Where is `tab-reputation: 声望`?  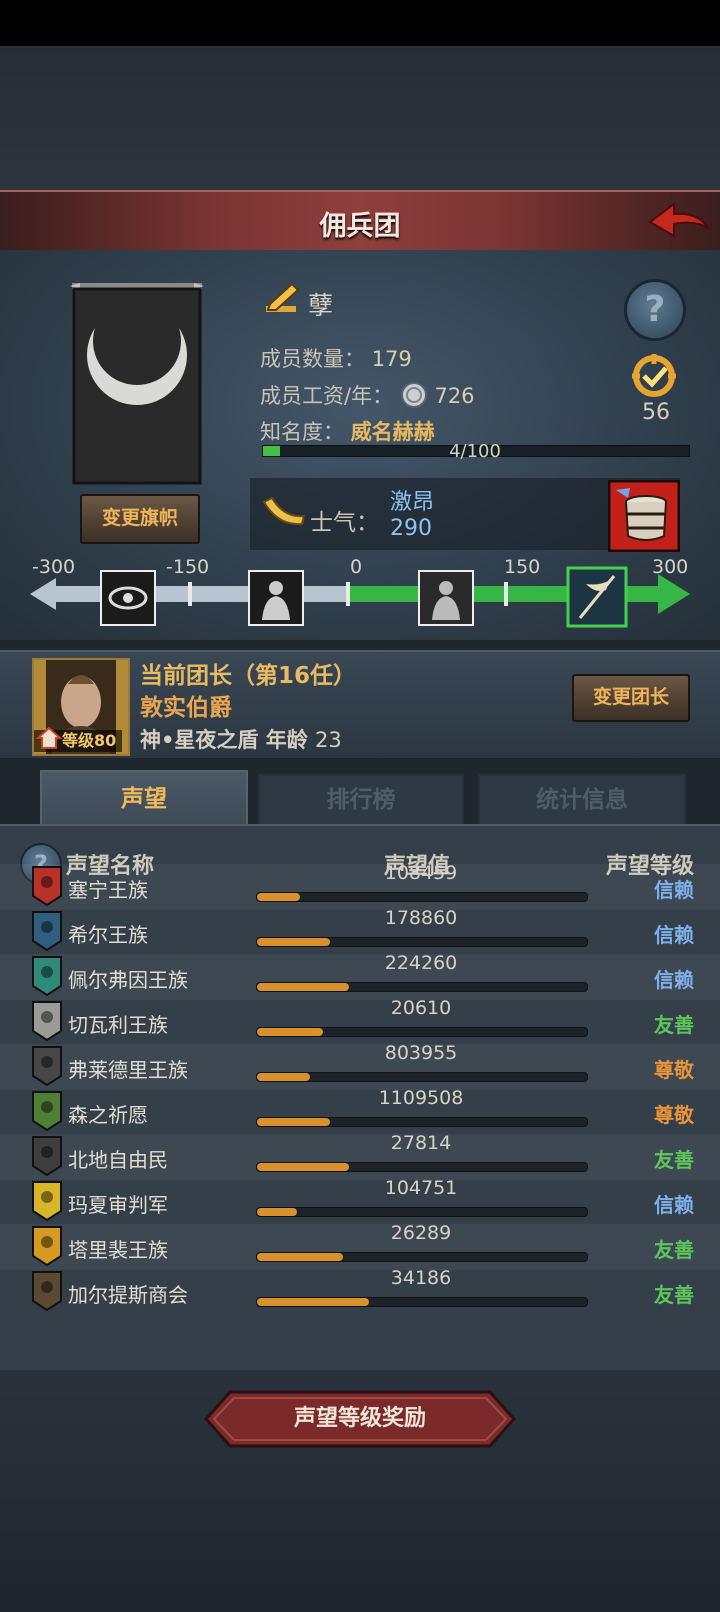 tab-reputation: 声望 is located at coordinates (144, 798).